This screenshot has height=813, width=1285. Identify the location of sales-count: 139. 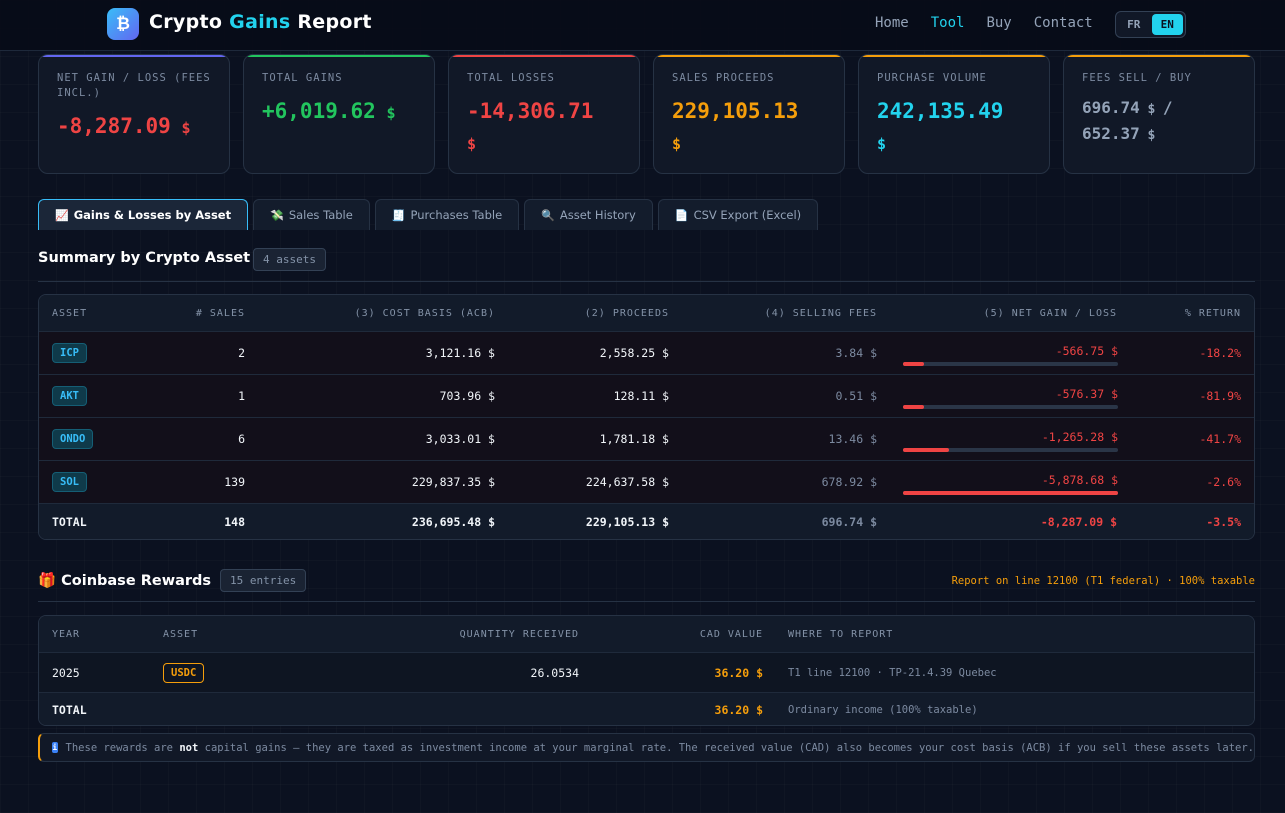
(234, 482).